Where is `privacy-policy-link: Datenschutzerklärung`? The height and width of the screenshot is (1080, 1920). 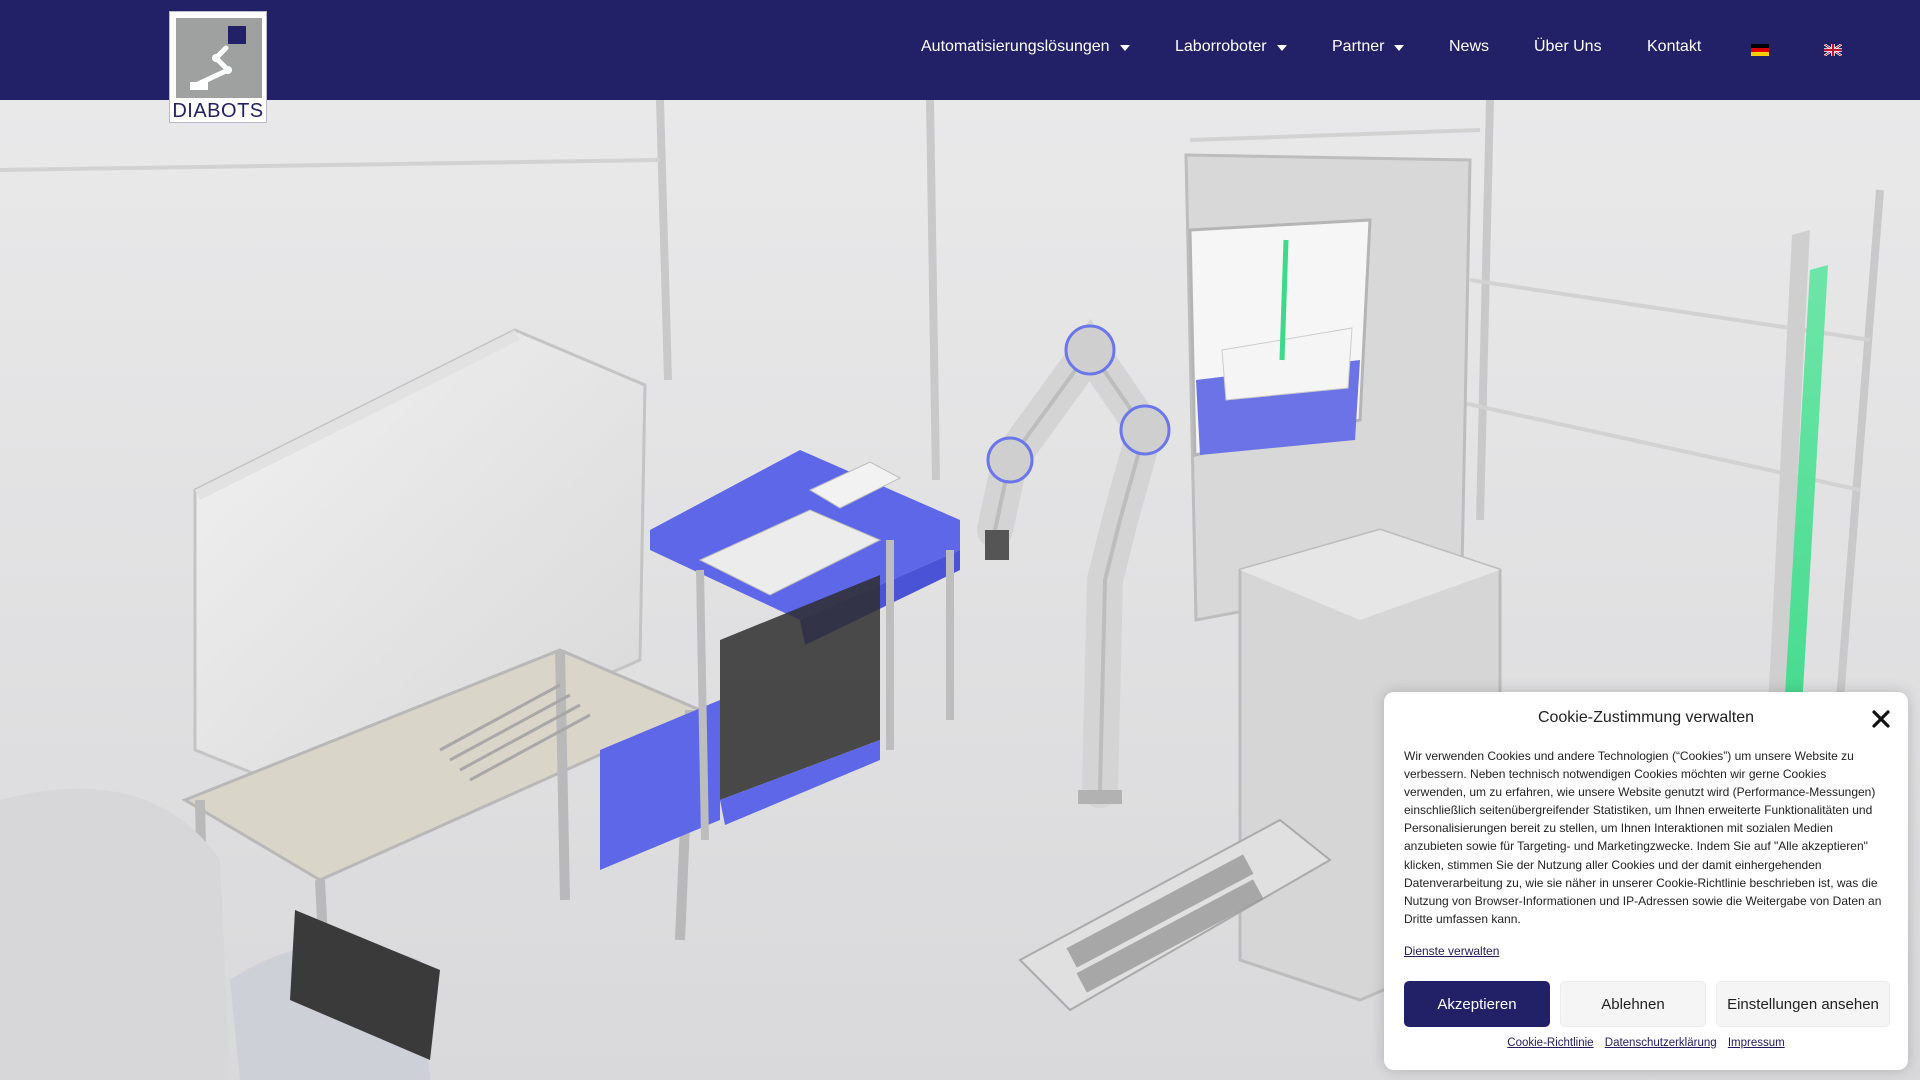 privacy-policy-link: Datenschutzerklärung is located at coordinates (1661, 1043).